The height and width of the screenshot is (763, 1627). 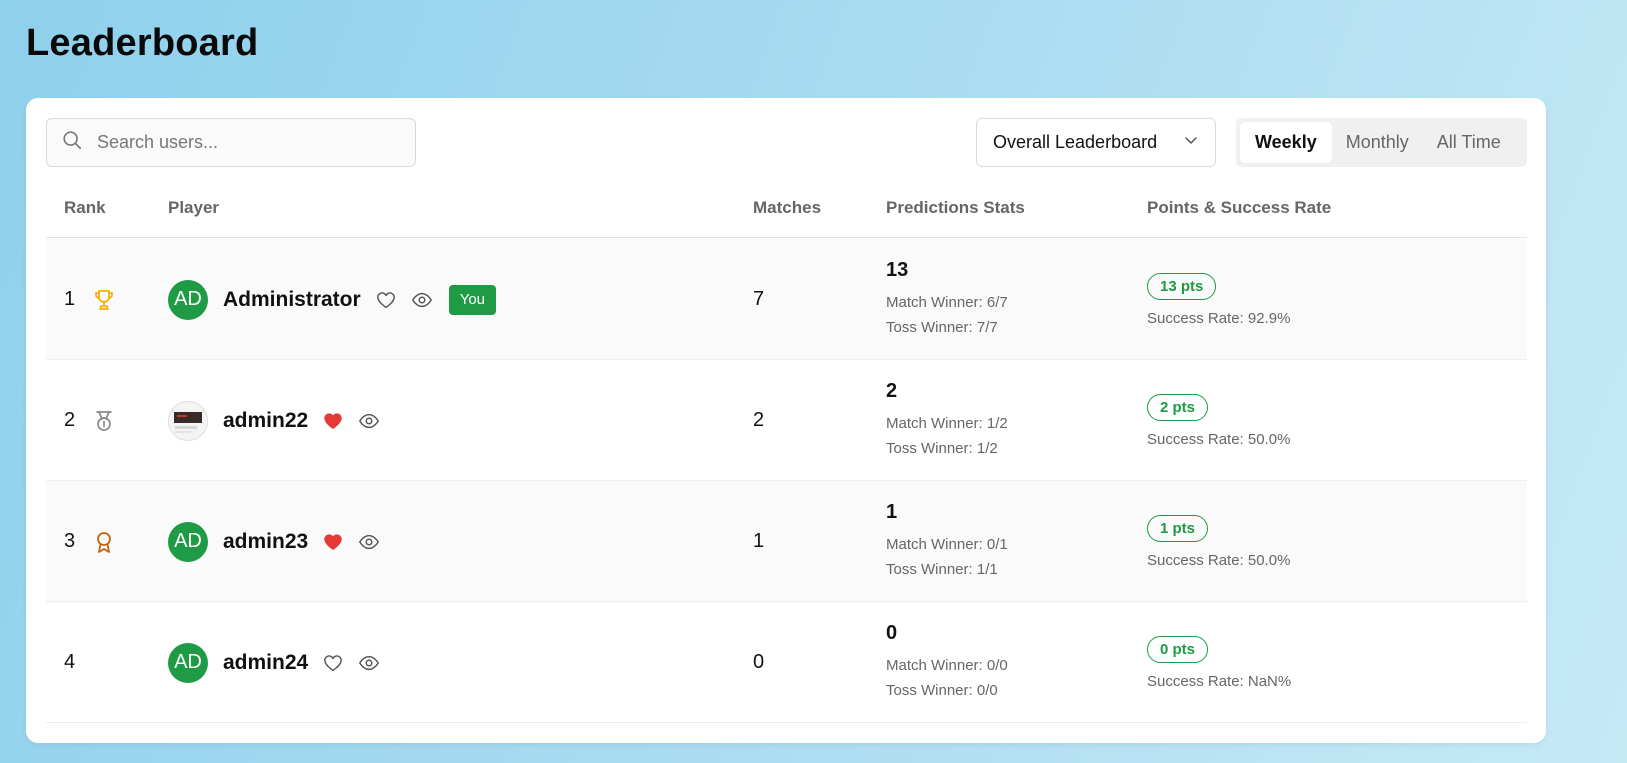 I want to click on predictions-total: 13, so click(x=897, y=270).